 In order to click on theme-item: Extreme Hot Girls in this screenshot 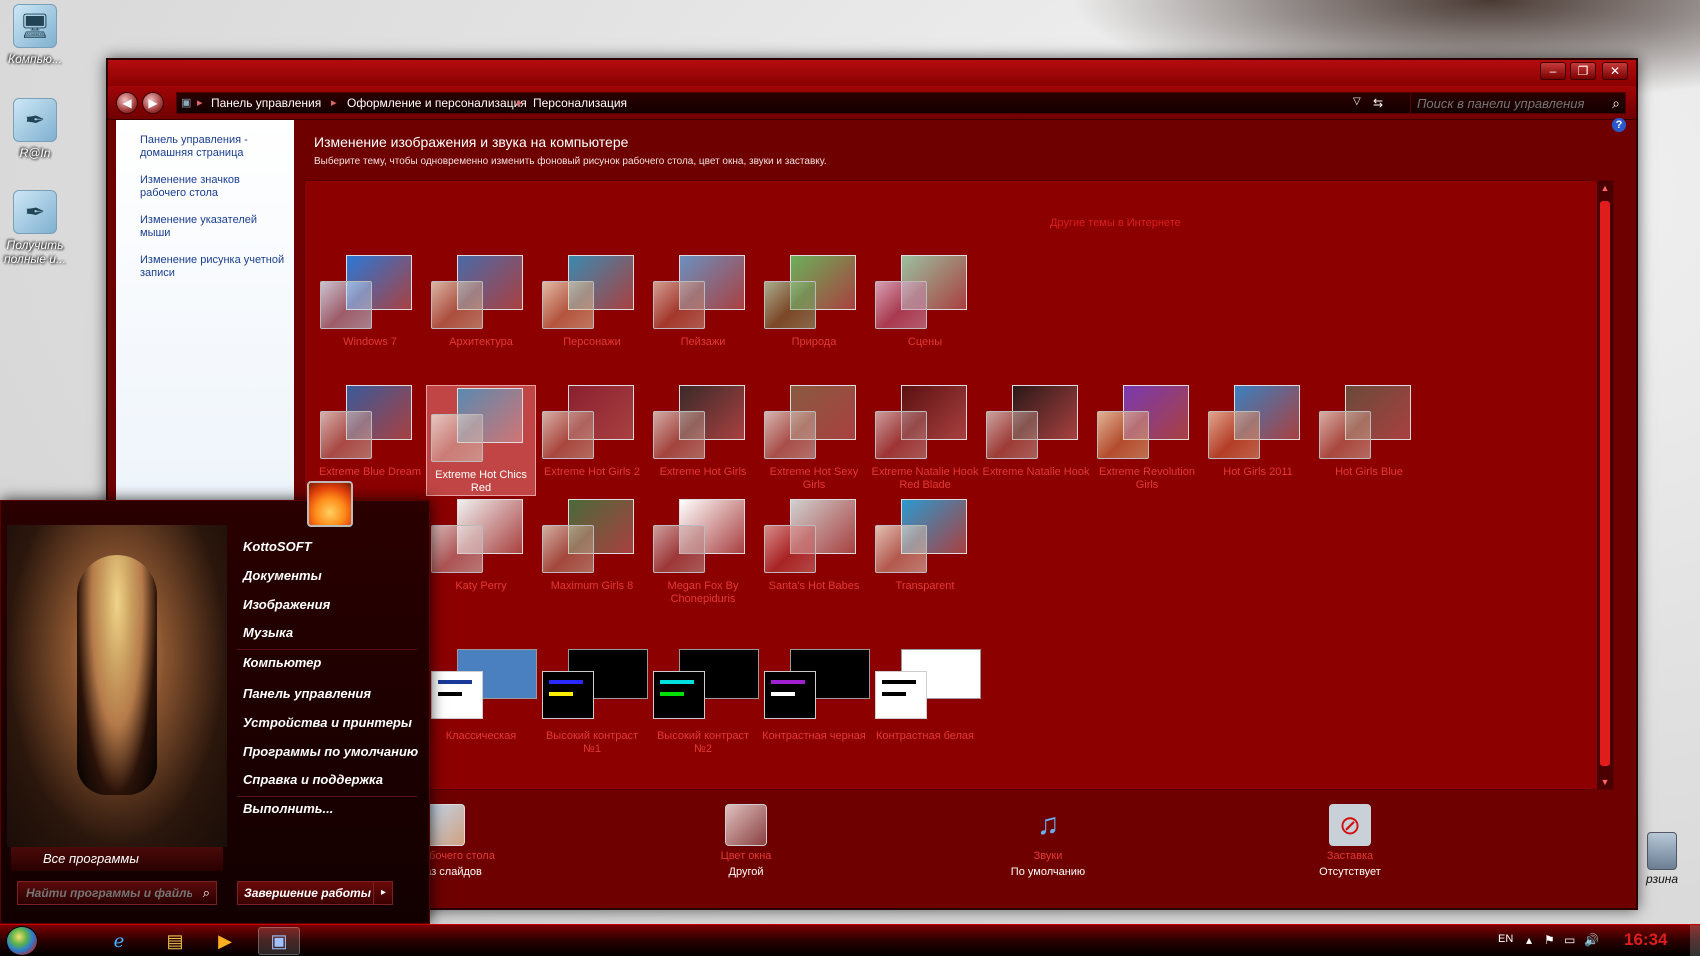, I will do `click(703, 432)`.